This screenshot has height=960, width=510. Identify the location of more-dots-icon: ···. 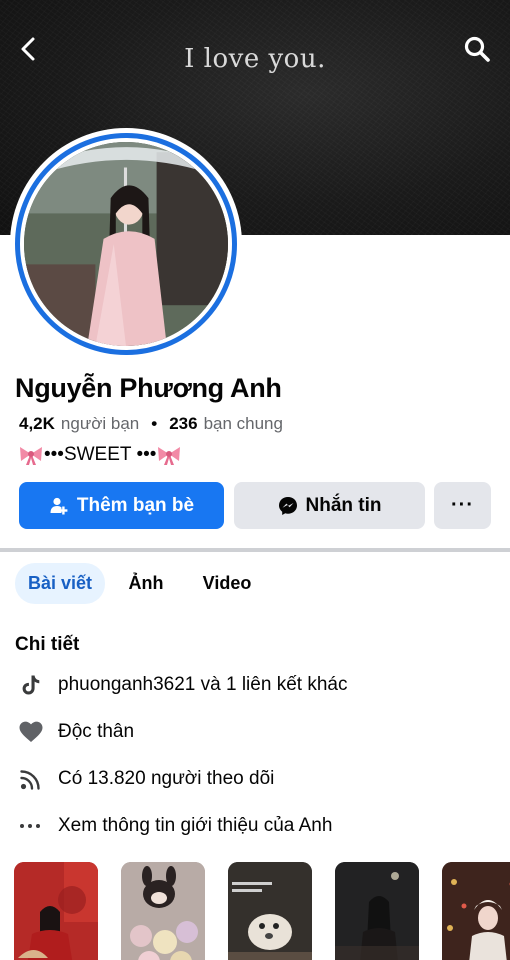
(462, 505).